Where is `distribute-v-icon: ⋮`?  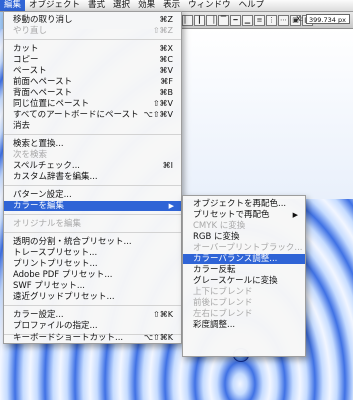 distribute-v-icon: ⋮ is located at coordinates (271, 20).